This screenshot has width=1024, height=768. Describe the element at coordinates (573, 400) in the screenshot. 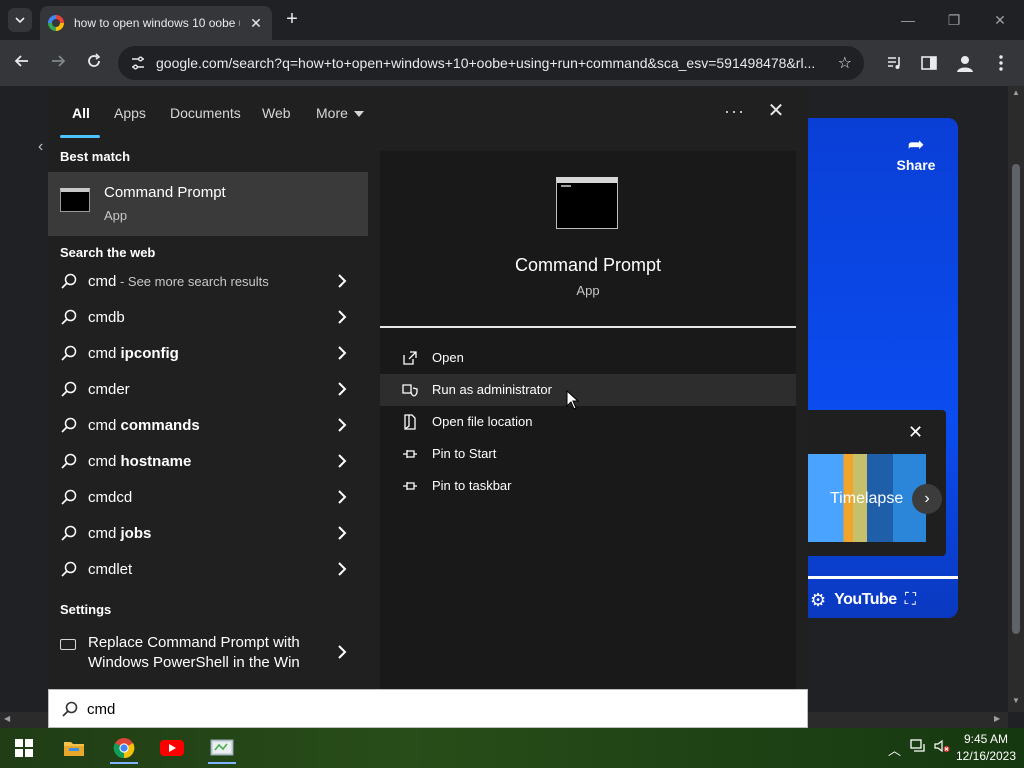

I see `mouse-cursor-icon` at that location.